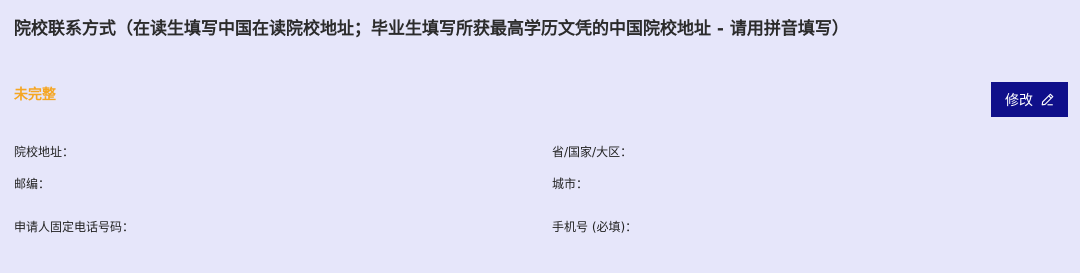 The image size is (1080, 273). I want to click on field-school-address: 院校地址：, so click(46, 151).